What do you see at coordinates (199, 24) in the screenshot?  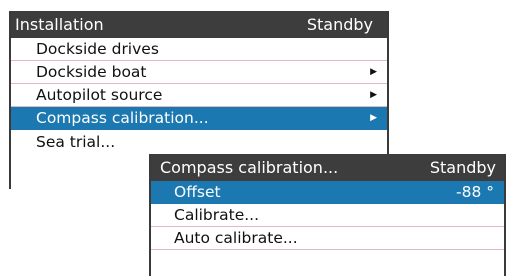 I see `installation-titlebar: Installation Standby` at bounding box center [199, 24].